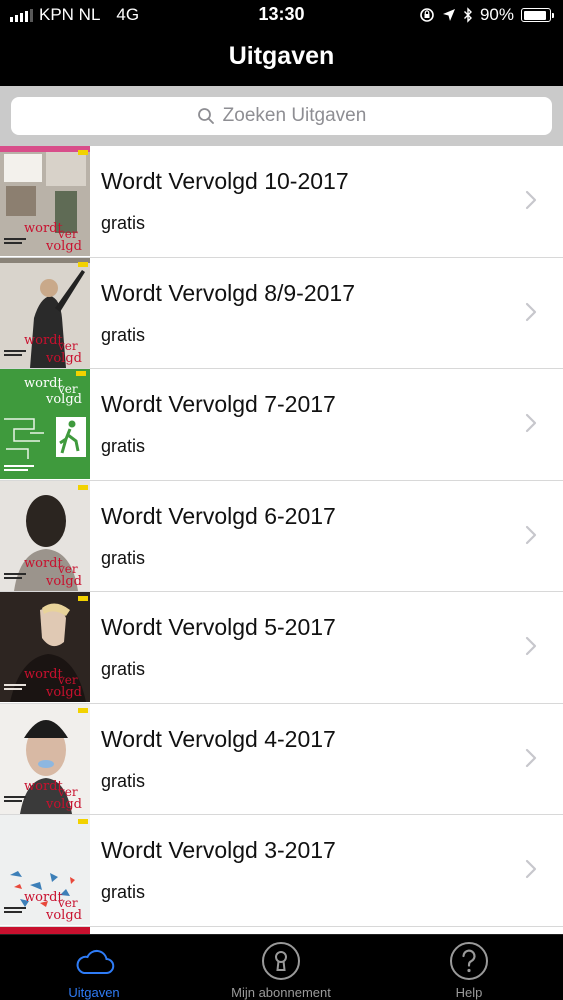 The height and width of the screenshot is (1000, 563). I want to click on cloud-icon, so click(95, 962).